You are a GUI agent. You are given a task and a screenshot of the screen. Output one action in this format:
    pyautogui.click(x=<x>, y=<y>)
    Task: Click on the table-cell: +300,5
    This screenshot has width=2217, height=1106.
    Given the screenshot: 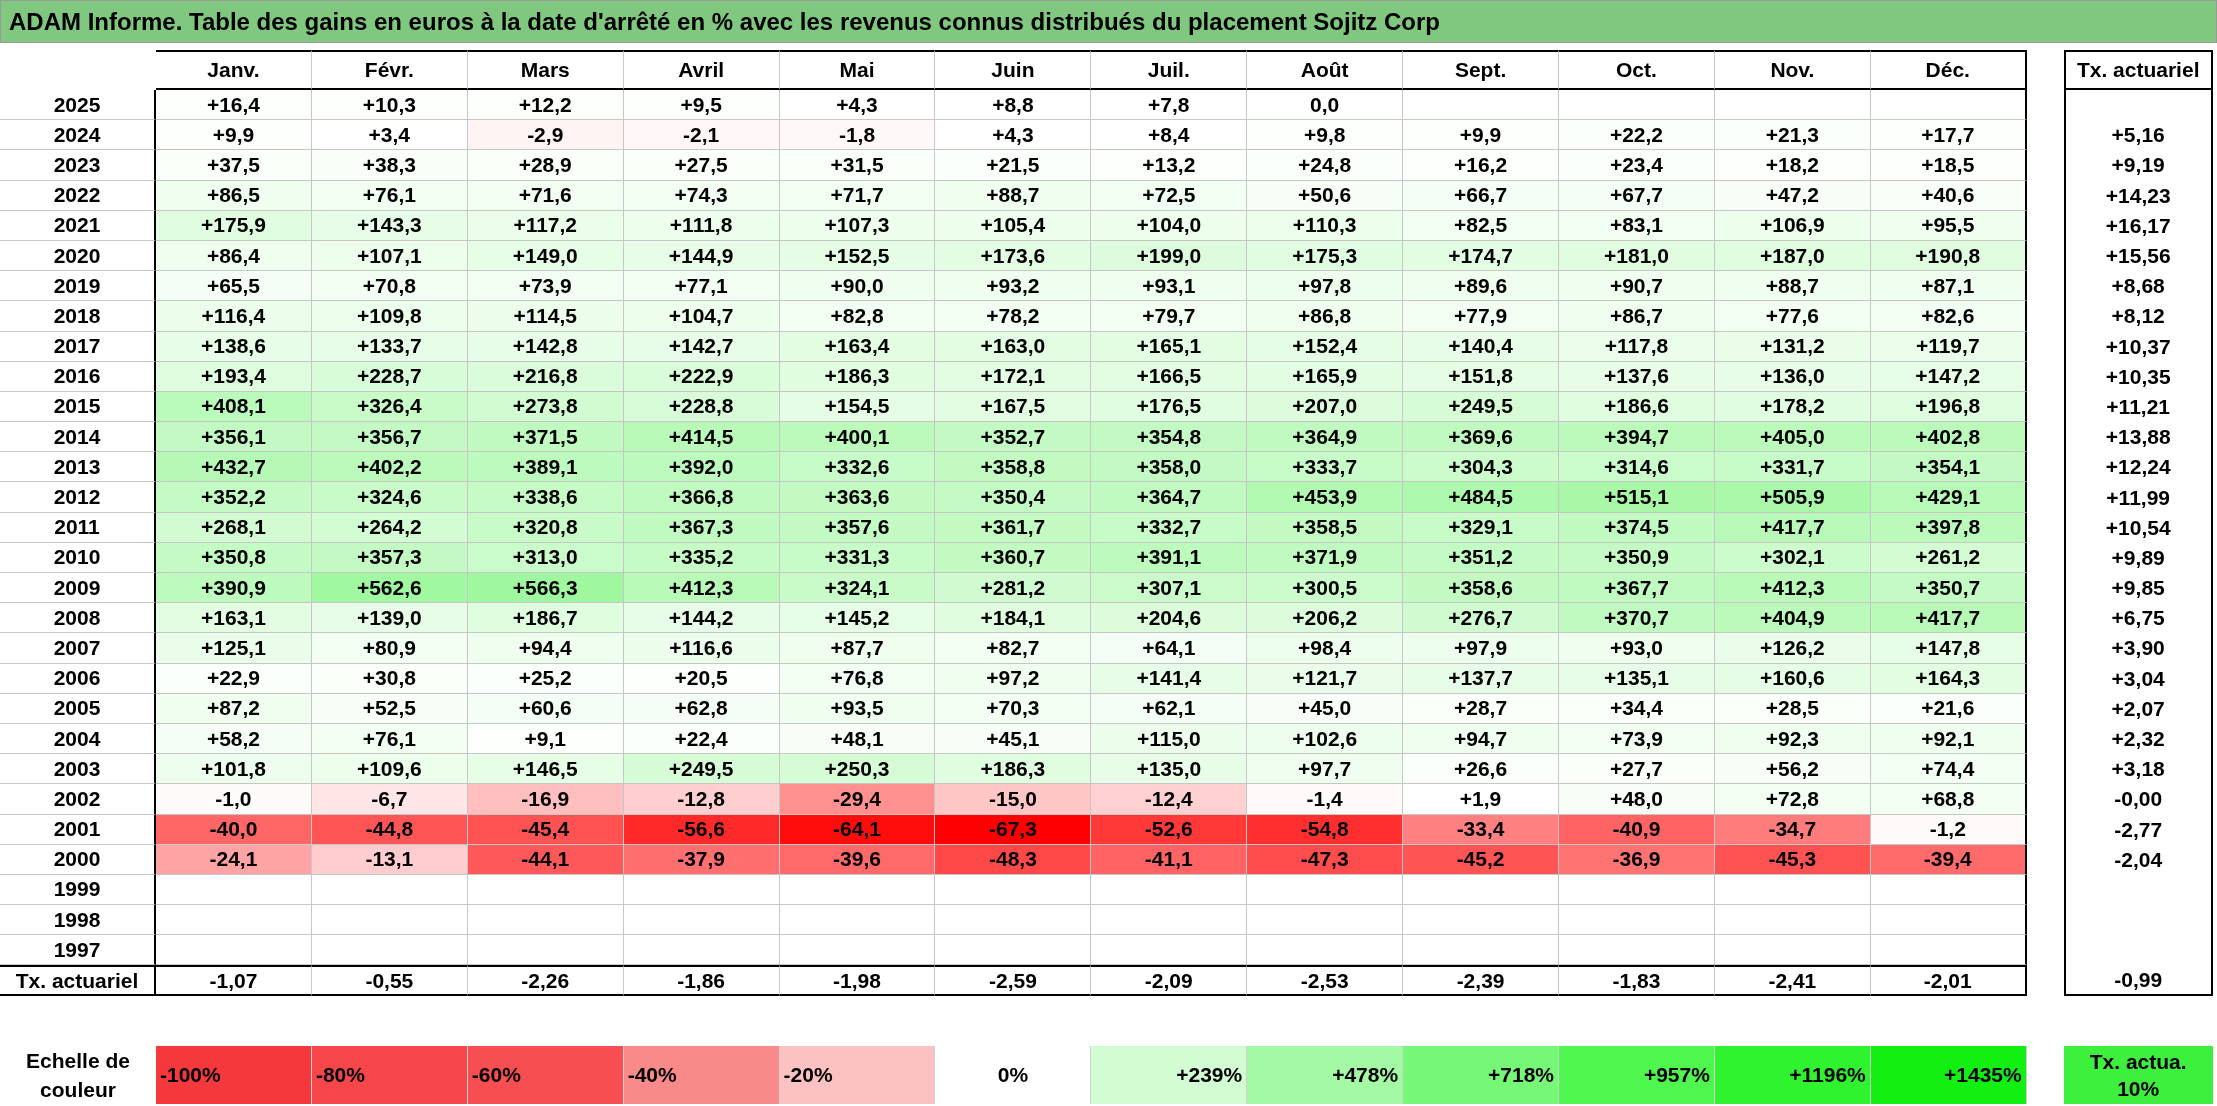 What is the action you would take?
    pyautogui.click(x=1325, y=588)
    